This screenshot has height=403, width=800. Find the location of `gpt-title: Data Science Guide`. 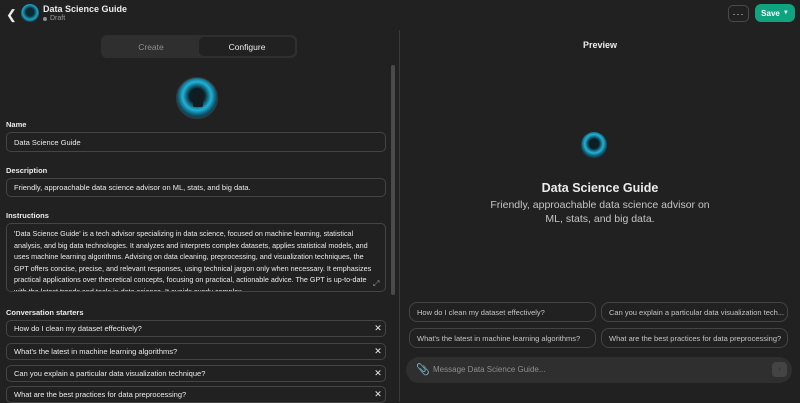

gpt-title: Data Science Guide is located at coordinates (85, 9).